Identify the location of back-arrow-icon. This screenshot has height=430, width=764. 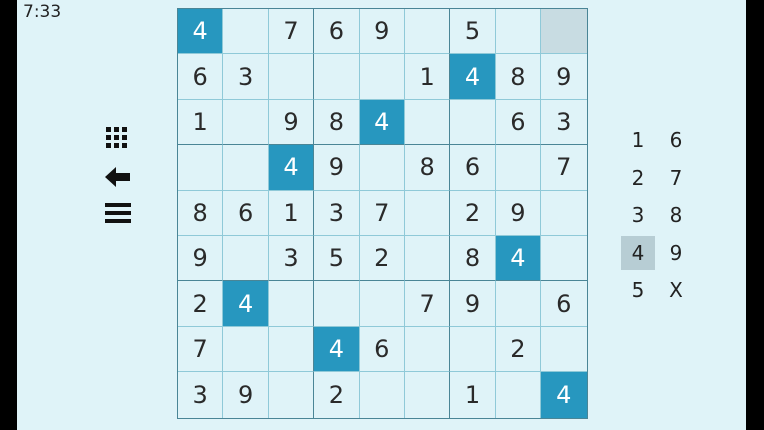
(118, 177).